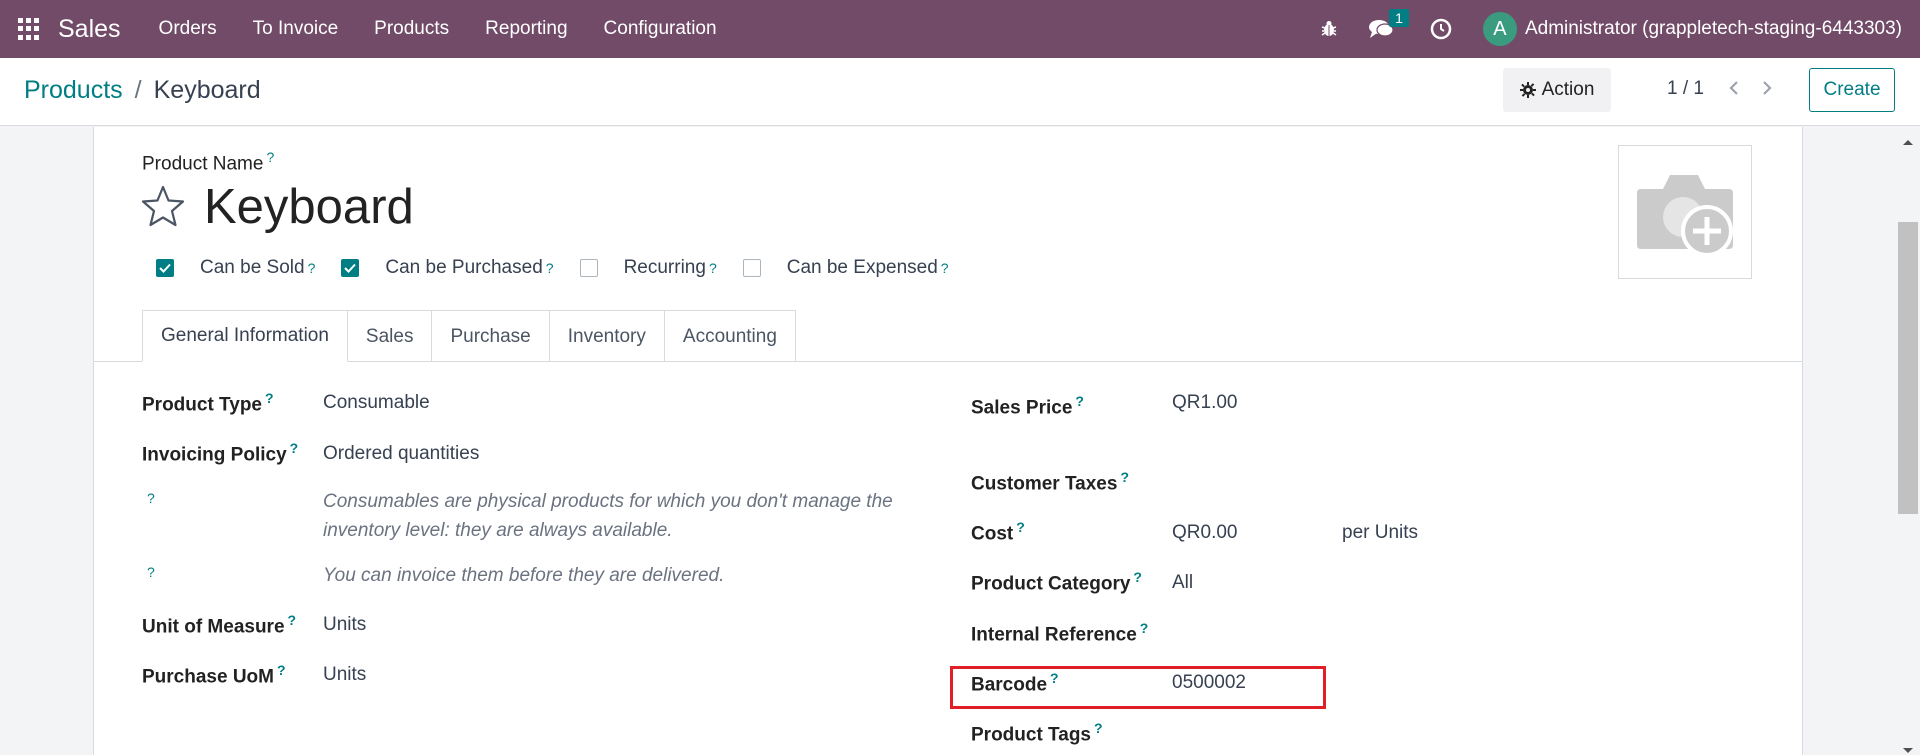  Describe the element at coordinates (526, 29) in the screenshot. I see `menu-reporting: Reporting` at that location.